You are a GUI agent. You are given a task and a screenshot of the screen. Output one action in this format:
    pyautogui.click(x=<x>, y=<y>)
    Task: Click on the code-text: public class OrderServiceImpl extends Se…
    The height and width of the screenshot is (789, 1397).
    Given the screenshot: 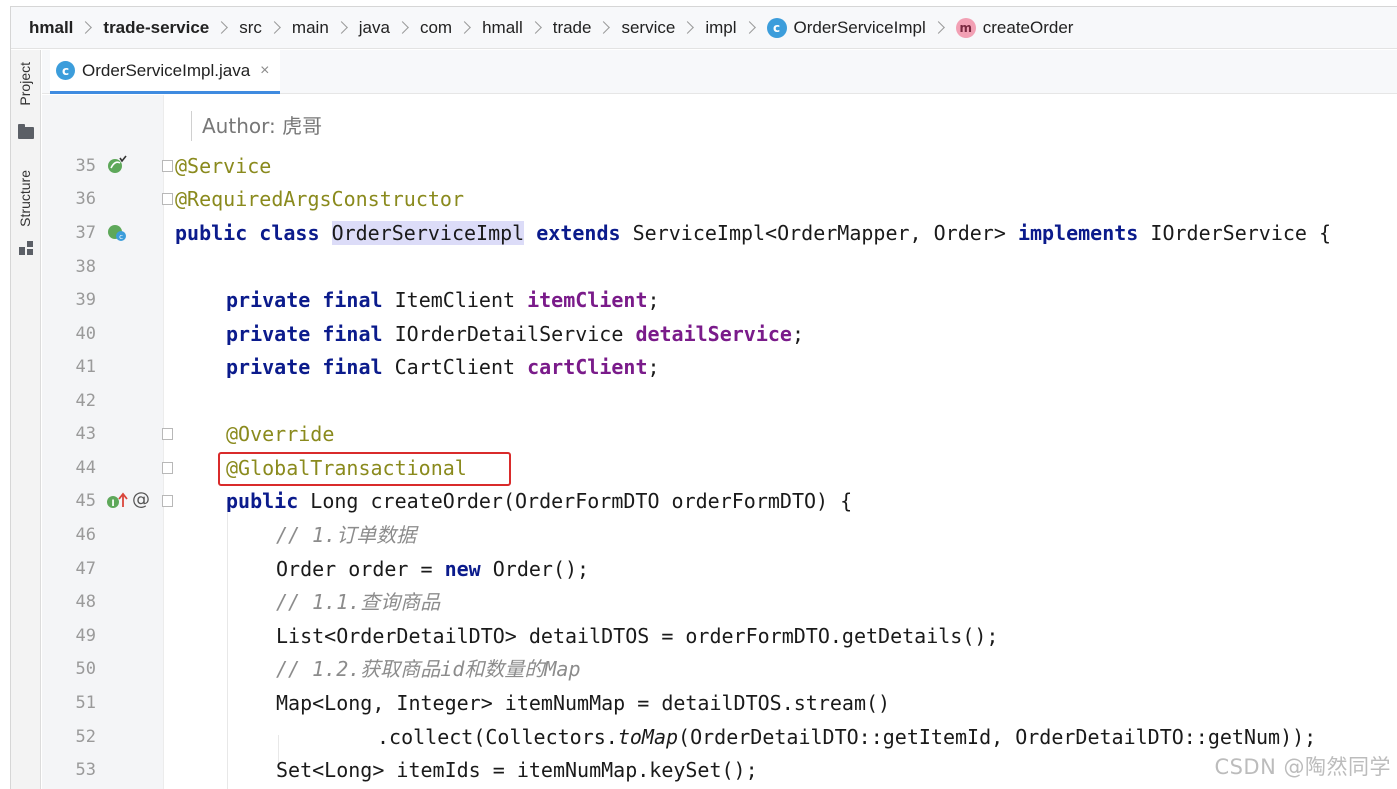 What is the action you would take?
    pyautogui.click(x=753, y=233)
    